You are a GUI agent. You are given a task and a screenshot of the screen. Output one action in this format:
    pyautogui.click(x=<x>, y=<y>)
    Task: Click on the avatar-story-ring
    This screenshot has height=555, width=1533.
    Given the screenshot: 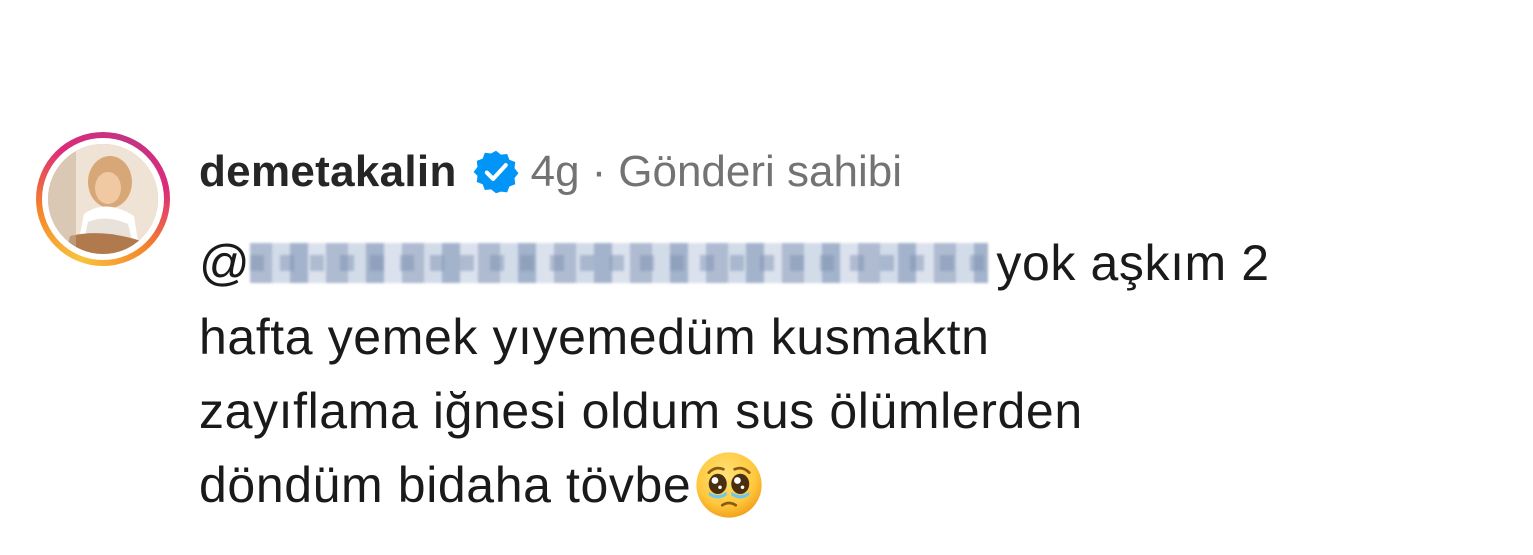 What is the action you would take?
    pyautogui.click(x=103, y=199)
    